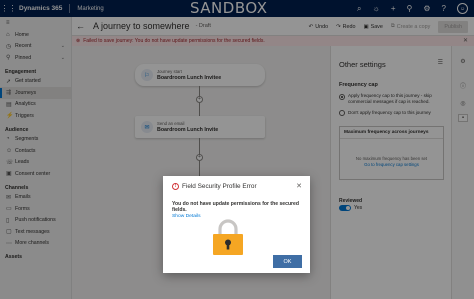  Describe the element at coordinates (228, 237) in the screenshot. I see `lock-icon` at that location.